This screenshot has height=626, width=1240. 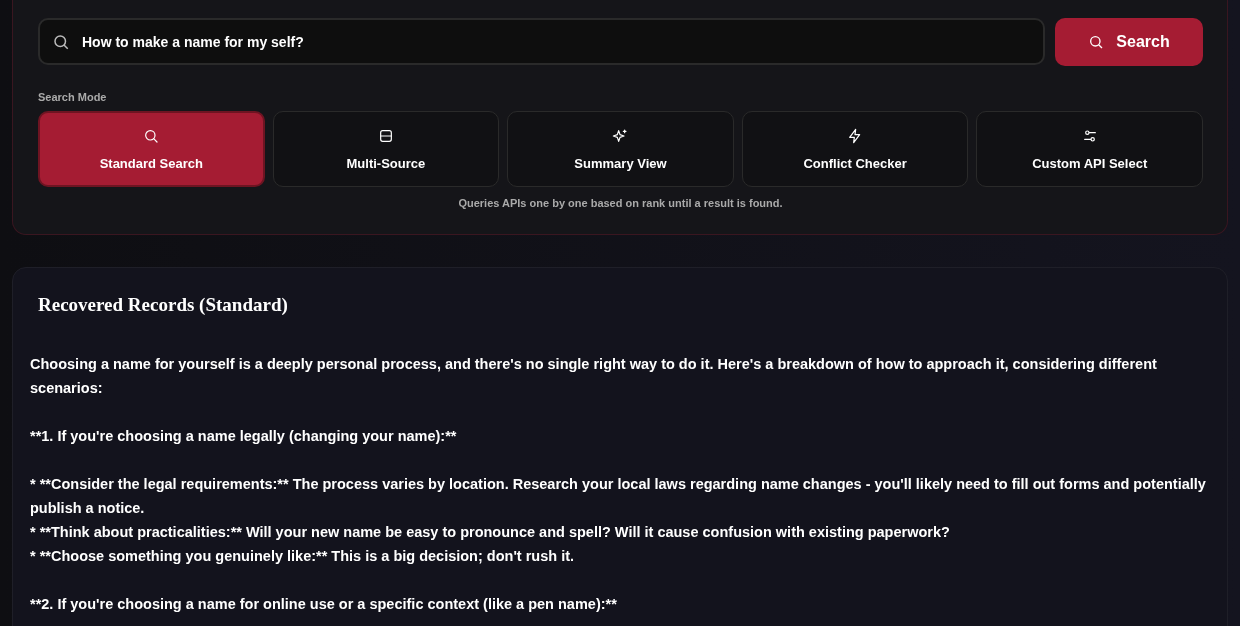 What do you see at coordinates (73, 97) in the screenshot?
I see `search-mode-label: Search Mode` at bounding box center [73, 97].